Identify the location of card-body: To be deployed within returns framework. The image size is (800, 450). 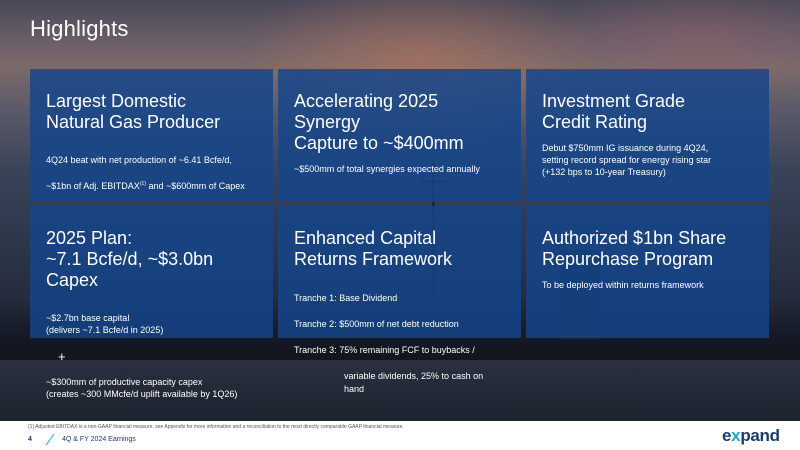
(623, 285).